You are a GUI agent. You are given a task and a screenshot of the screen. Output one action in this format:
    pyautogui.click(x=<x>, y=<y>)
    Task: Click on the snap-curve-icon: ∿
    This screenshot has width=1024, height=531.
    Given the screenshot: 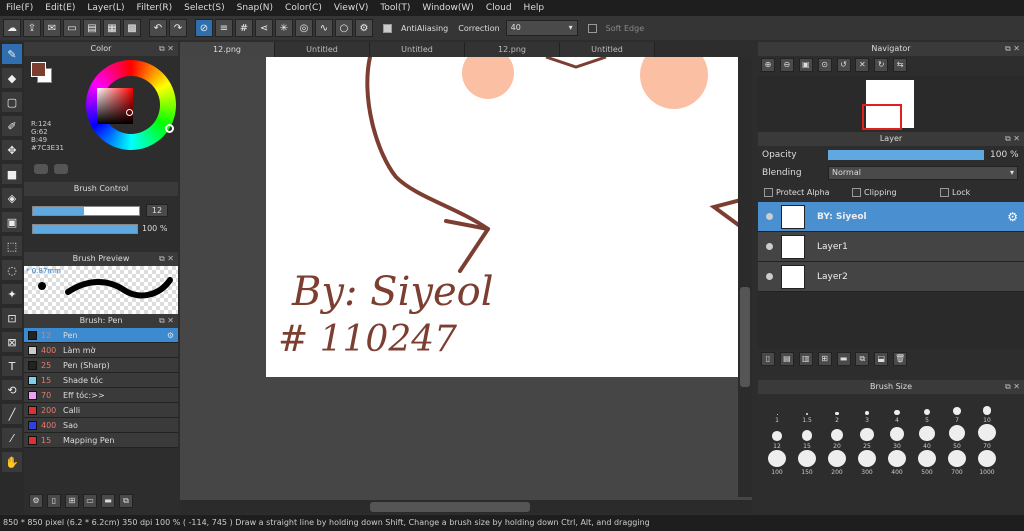 What is the action you would take?
    pyautogui.click(x=324, y=28)
    